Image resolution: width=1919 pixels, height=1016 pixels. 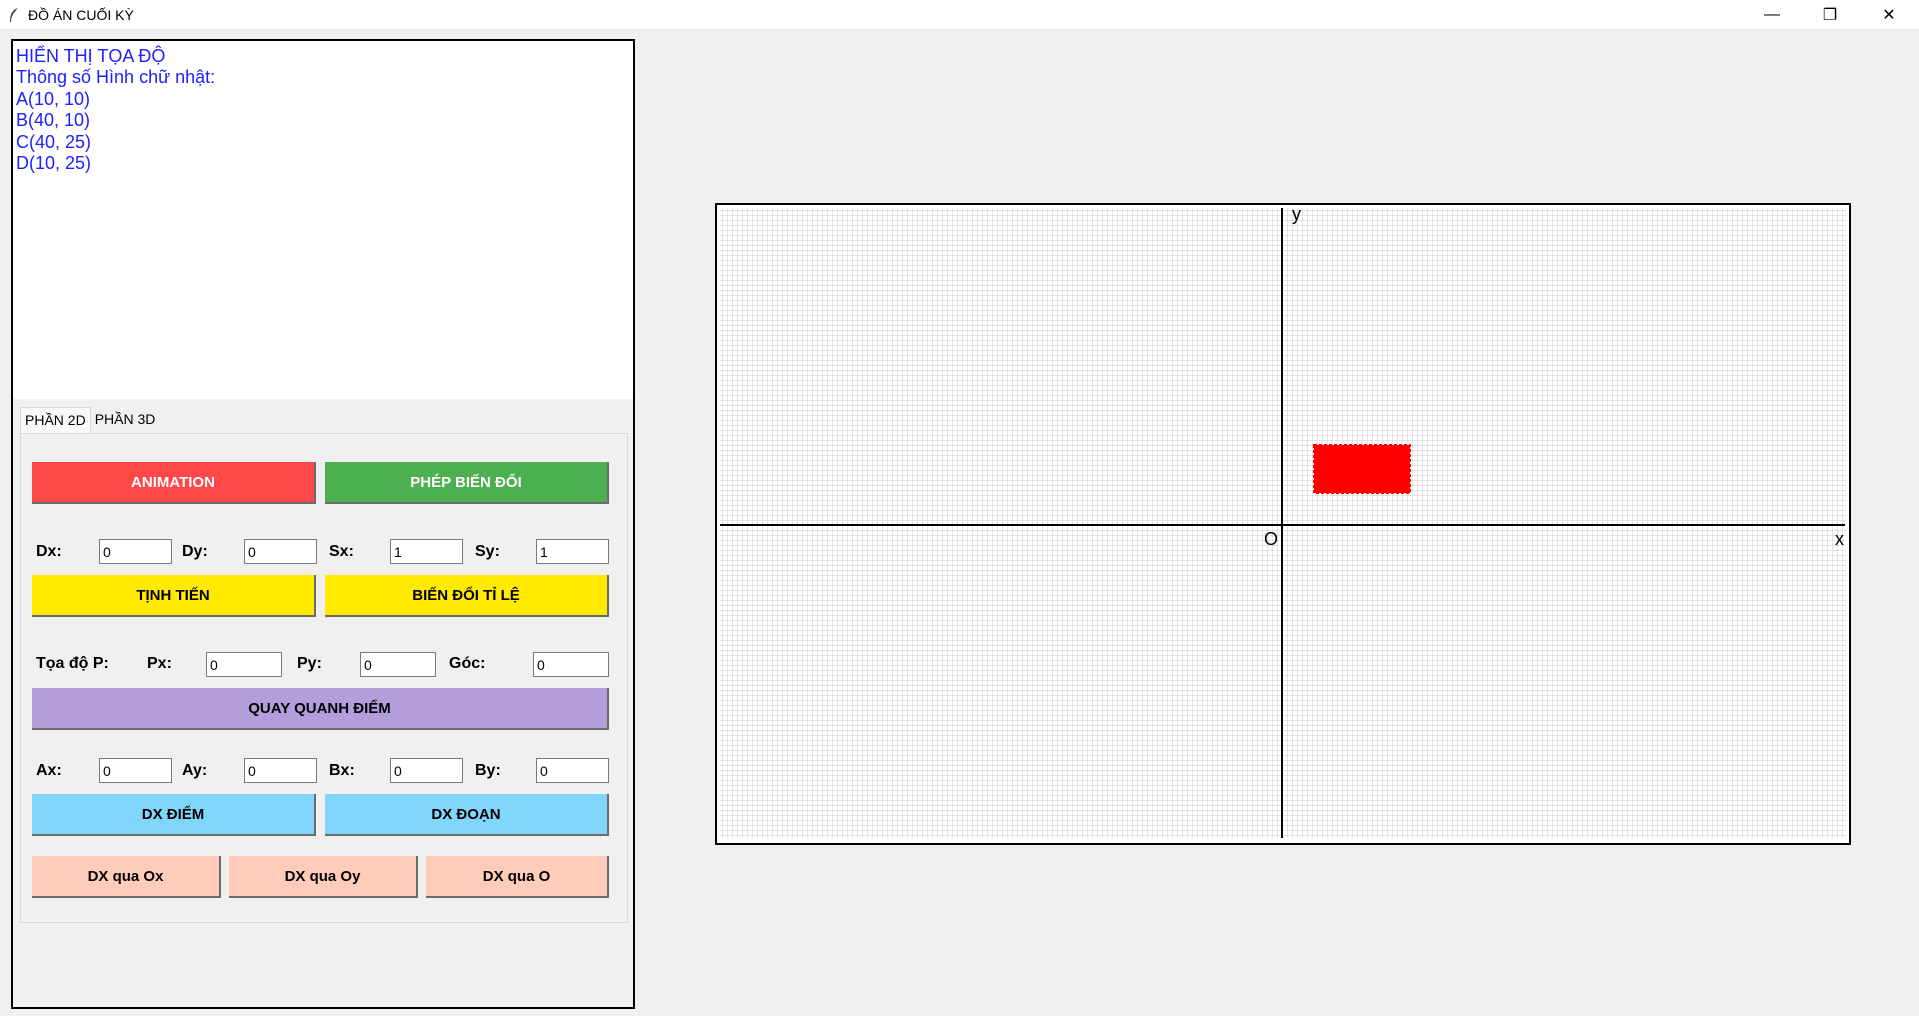 I want to click on close-button: ✕, so click(x=1889, y=15).